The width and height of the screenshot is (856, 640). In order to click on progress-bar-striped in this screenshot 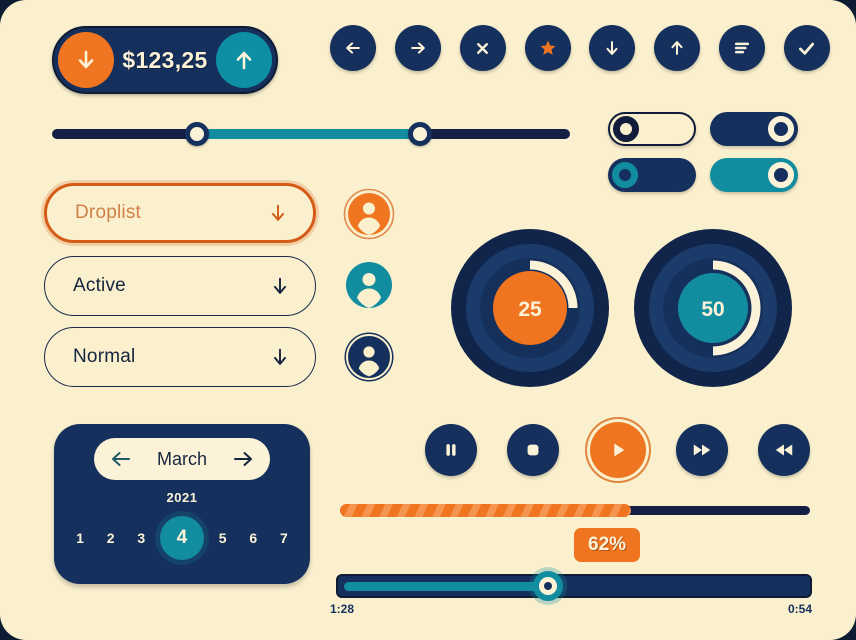, I will do `click(575, 510)`.